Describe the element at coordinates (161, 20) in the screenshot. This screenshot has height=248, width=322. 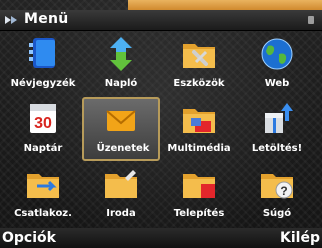
I see `title-bar: Menü` at that location.